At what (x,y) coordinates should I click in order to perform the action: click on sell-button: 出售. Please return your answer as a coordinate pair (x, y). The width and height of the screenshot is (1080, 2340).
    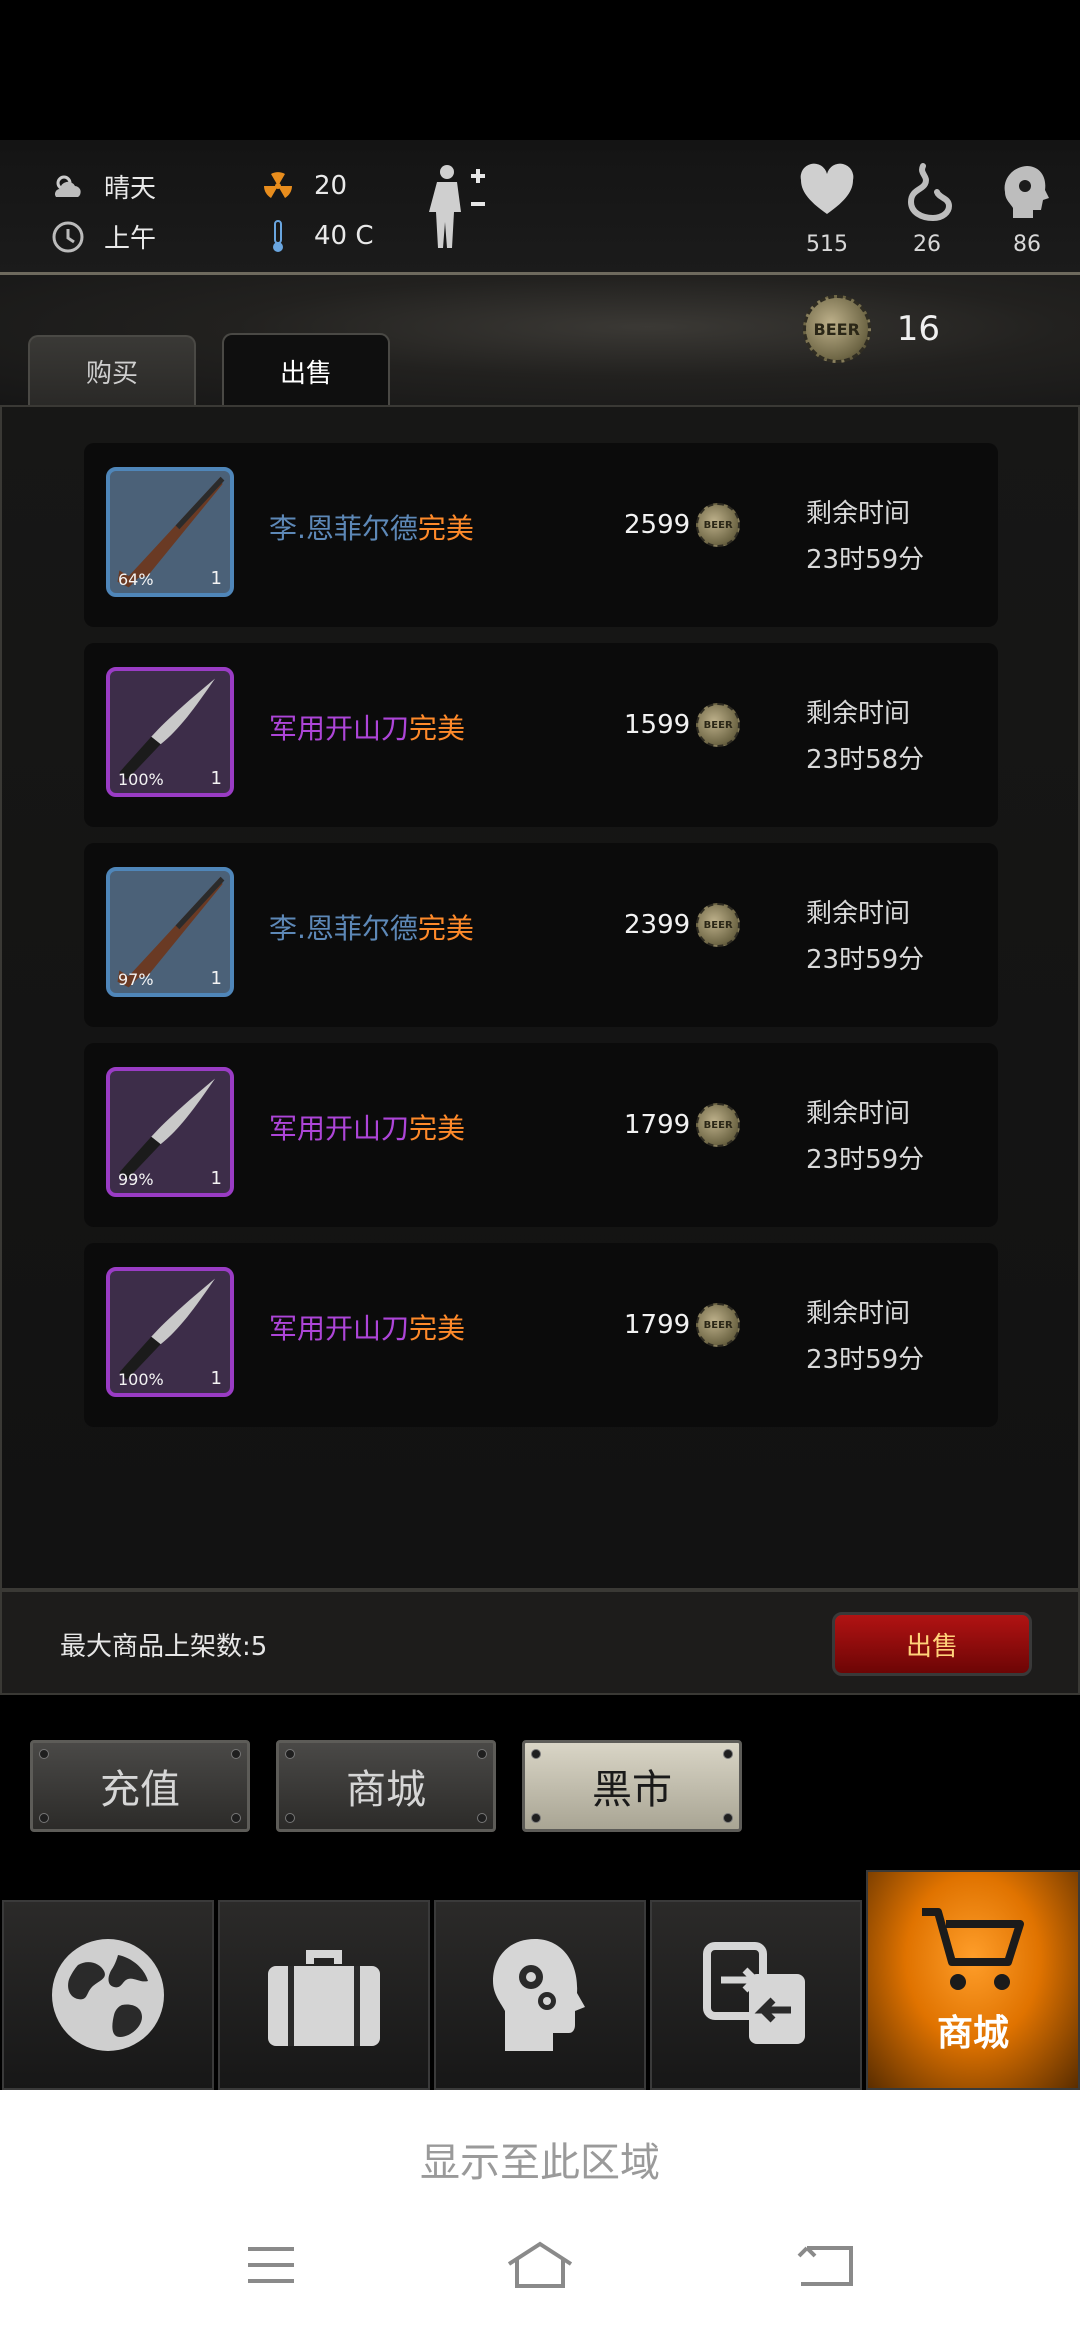
    Looking at the image, I should click on (932, 1644).